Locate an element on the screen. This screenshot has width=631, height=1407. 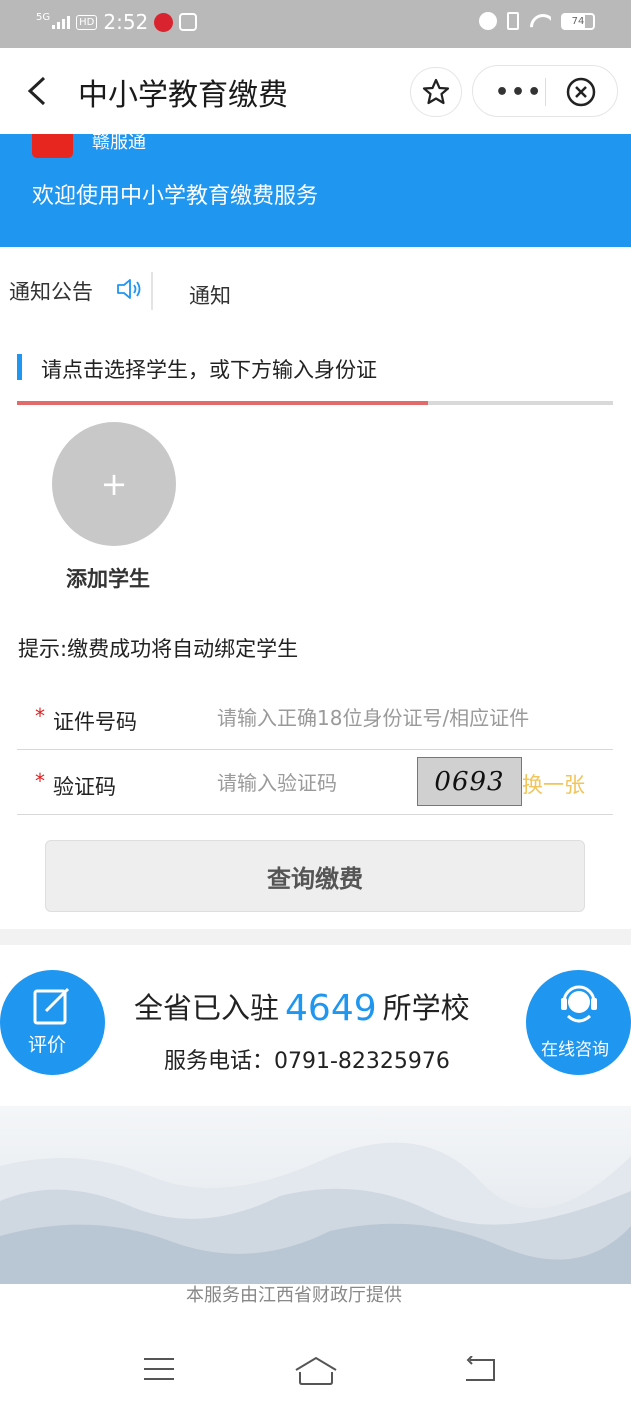
mountain-illustration is located at coordinates (315, 1195).